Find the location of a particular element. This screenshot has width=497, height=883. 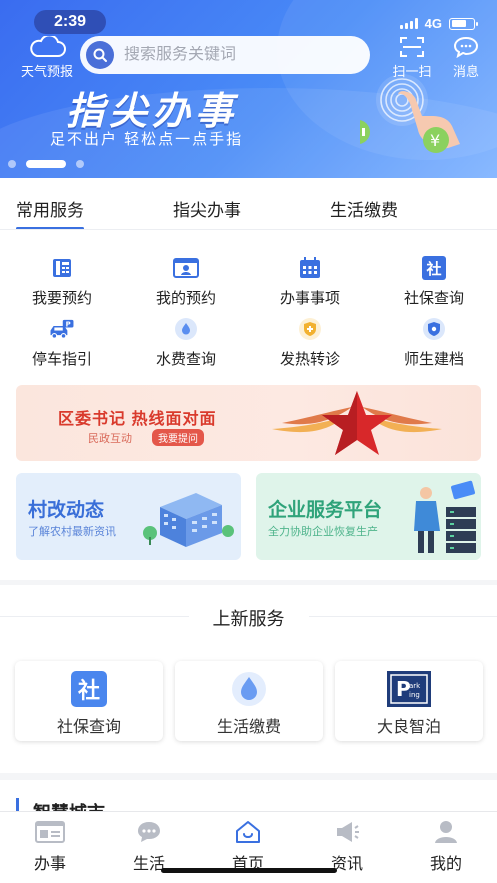

service-item-matters: 办事事项 is located at coordinates (310, 281).